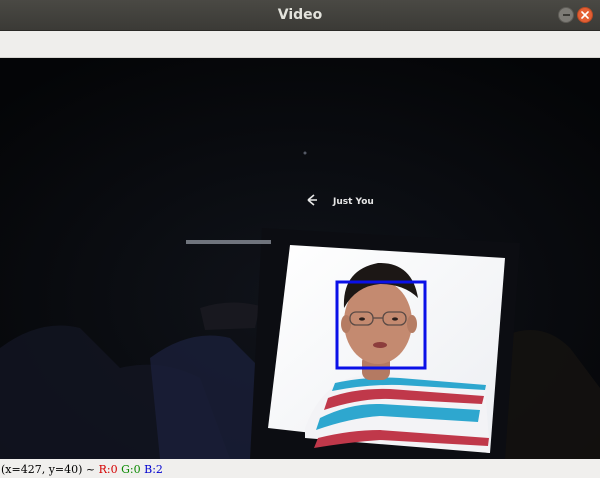 The width and height of the screenshot is (600, 481). Describe the element at coordinates (108, 469) in the screenshot. I see `pixel-red-value: R:0` at that location.